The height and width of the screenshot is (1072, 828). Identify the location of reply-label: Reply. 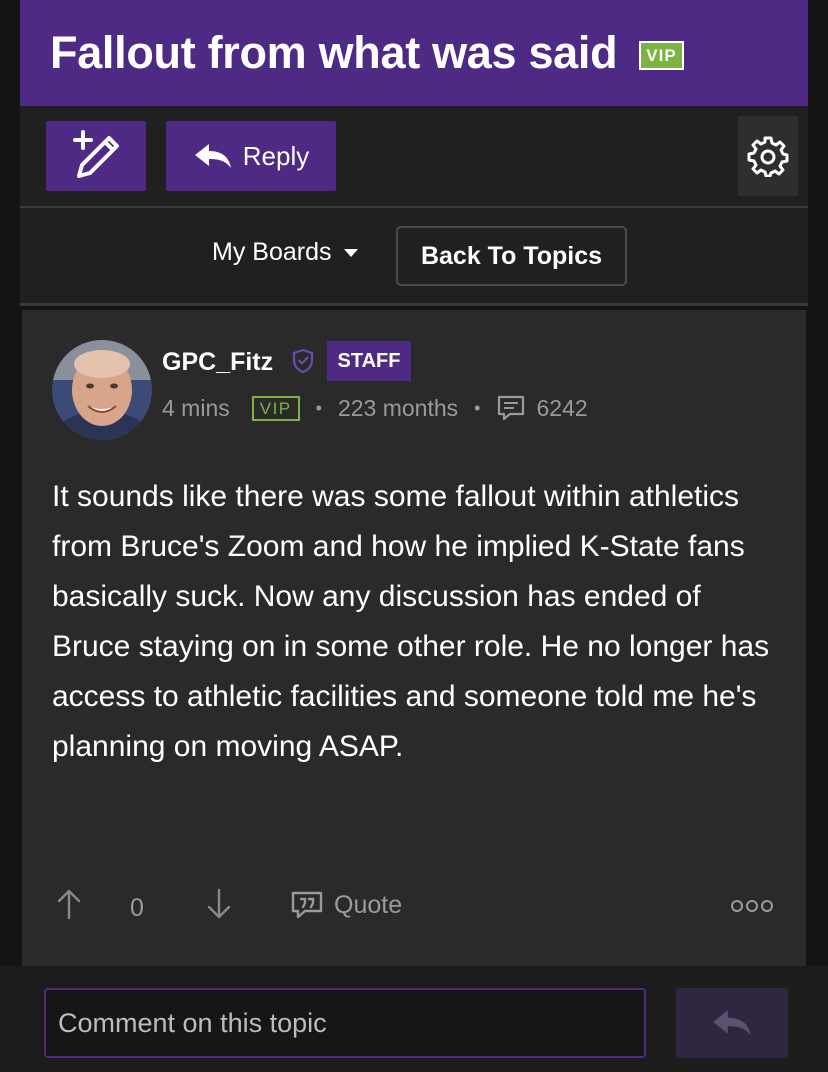
(276, 155).